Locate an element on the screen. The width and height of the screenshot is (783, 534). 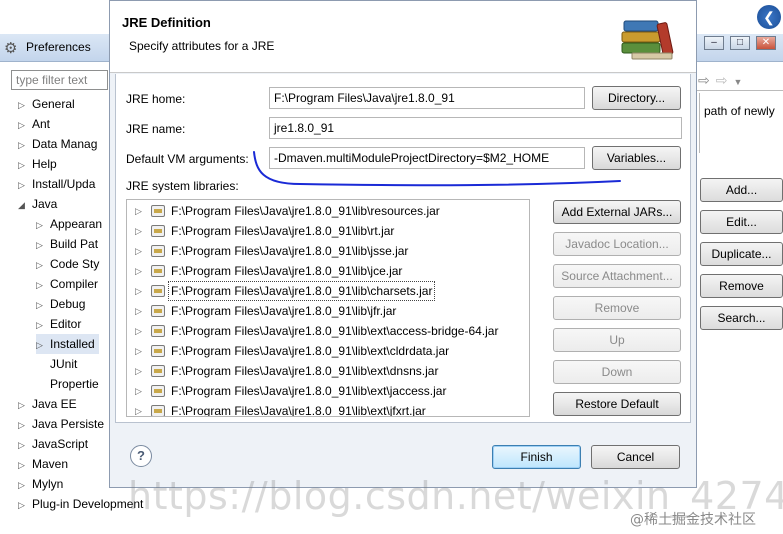
remove-library-button: Remove is located at coordinates (617, 308).